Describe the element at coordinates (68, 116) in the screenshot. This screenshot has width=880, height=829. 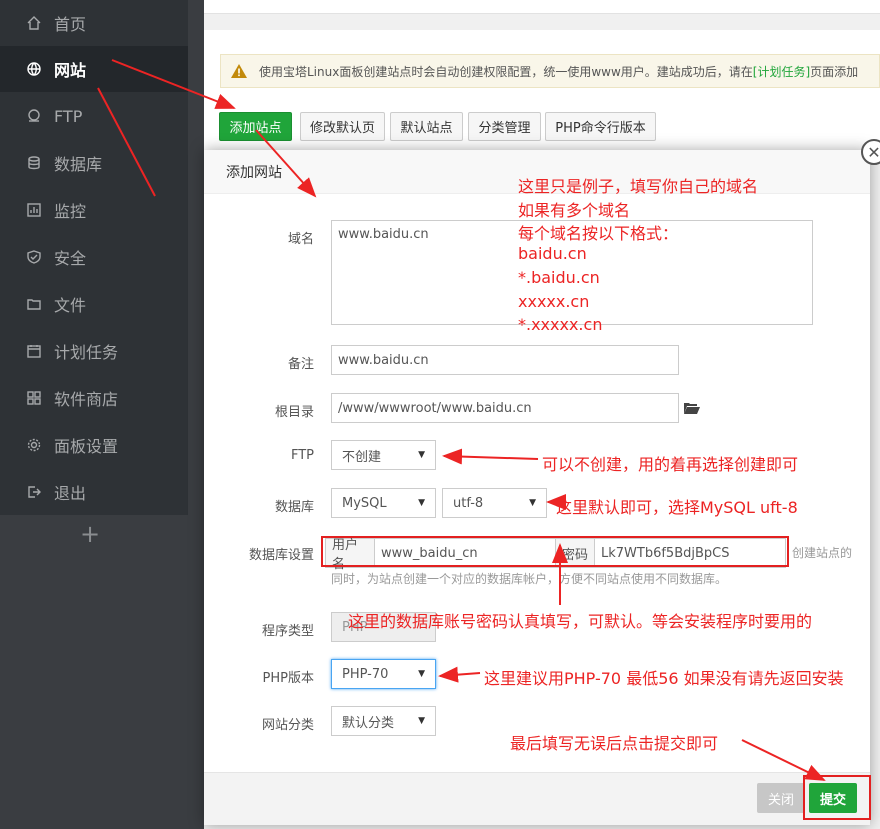
I see `sidebar-item-label: FTP` at that location.